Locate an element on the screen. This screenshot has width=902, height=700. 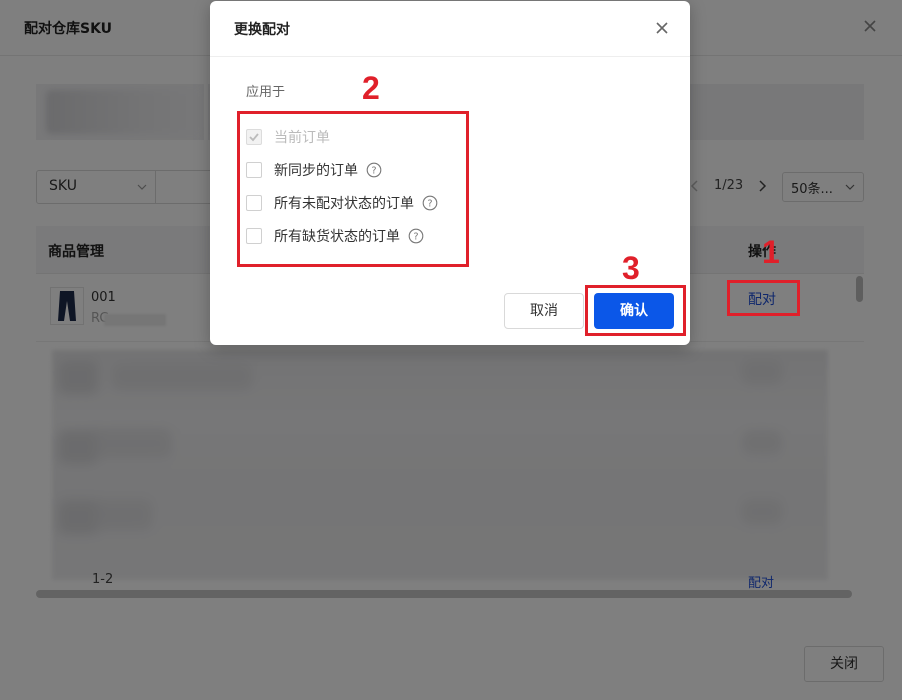
modal-title: 更换配对 is located at coordinates (262, 30).